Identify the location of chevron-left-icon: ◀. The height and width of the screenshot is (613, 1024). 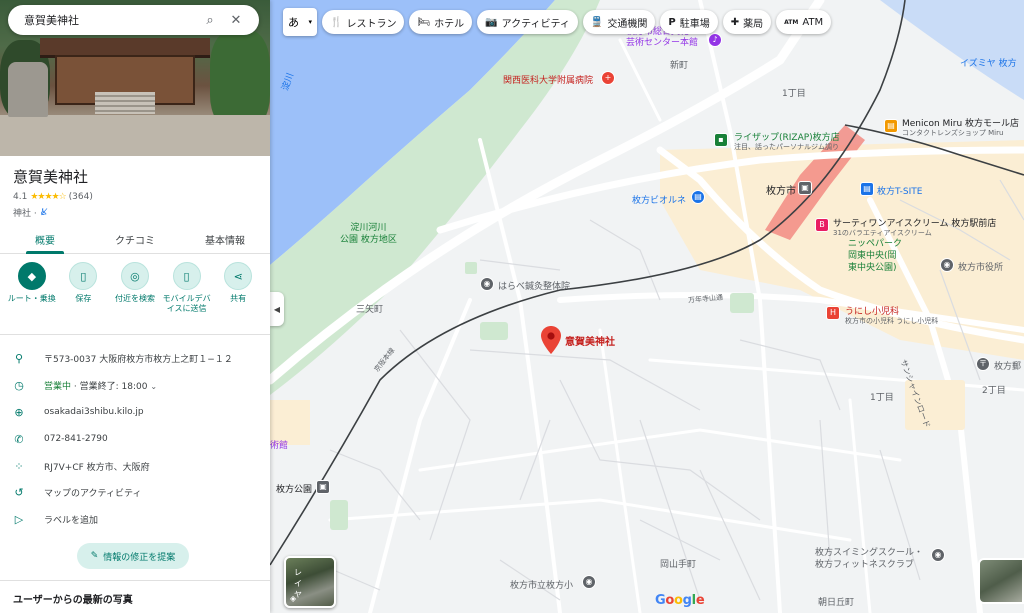
(277, 309).